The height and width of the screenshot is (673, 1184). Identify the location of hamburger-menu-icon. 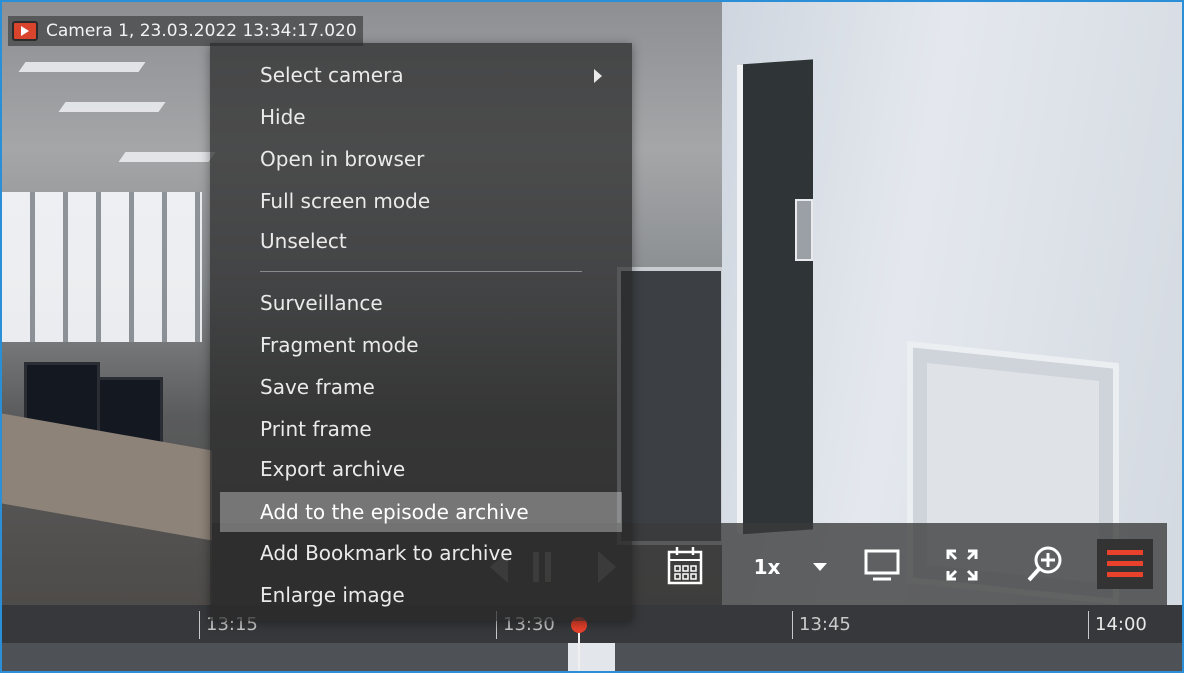
(1125, 563).